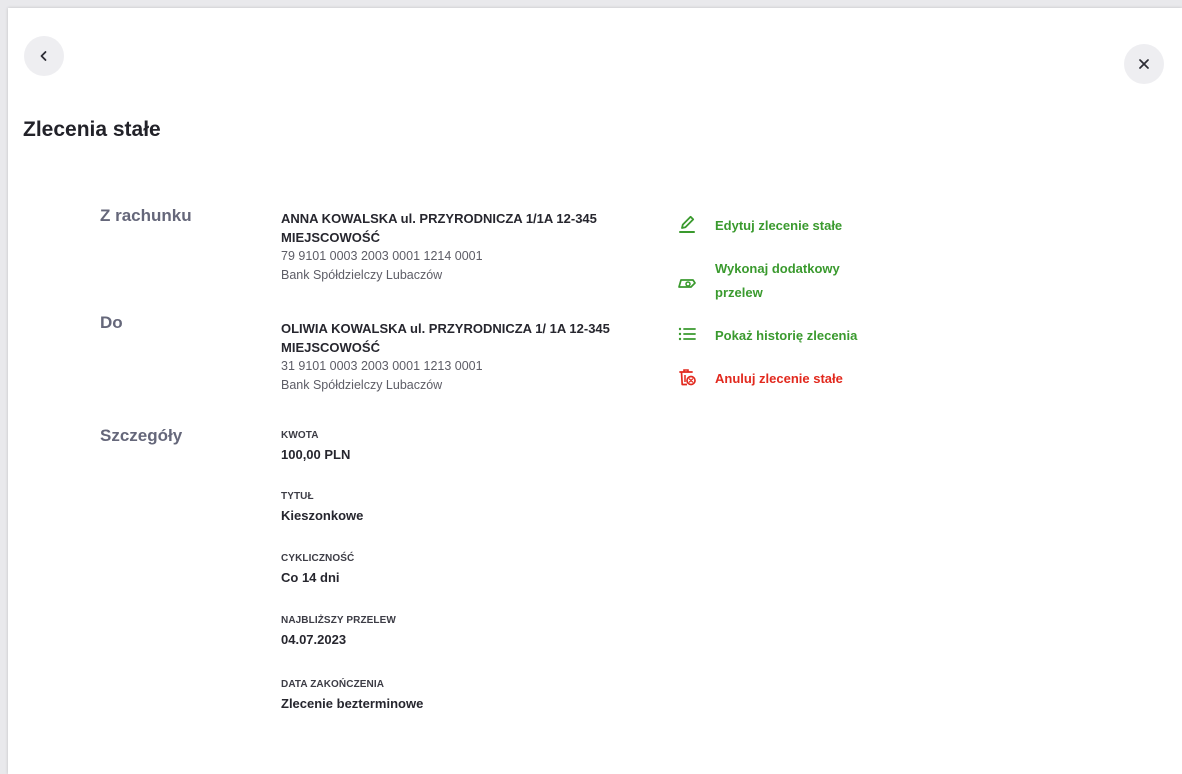  What do you see at coordinates (316, 454) in the screenshot?
I see `detail-value: 100,00 PLN` at bounding box center [316, 454].